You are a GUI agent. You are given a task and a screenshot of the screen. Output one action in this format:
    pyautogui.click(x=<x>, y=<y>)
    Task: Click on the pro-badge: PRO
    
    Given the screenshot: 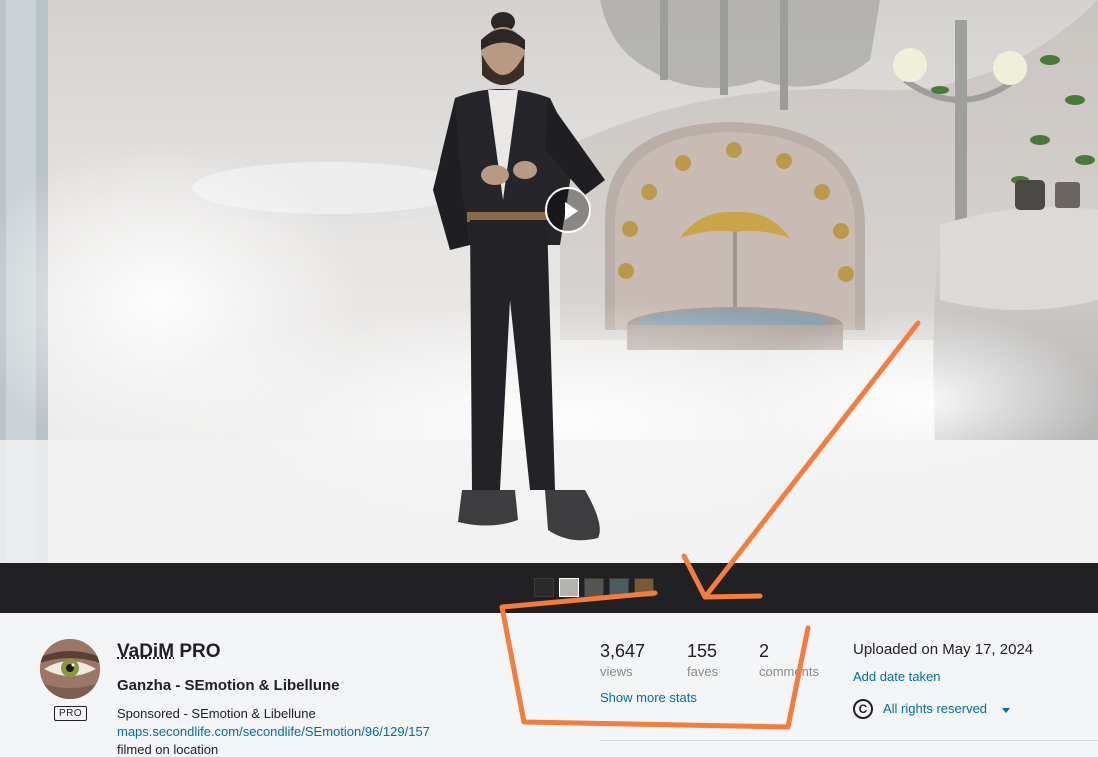 What is the action you would take?
    pyautogui.click(x=71, y=713)
    